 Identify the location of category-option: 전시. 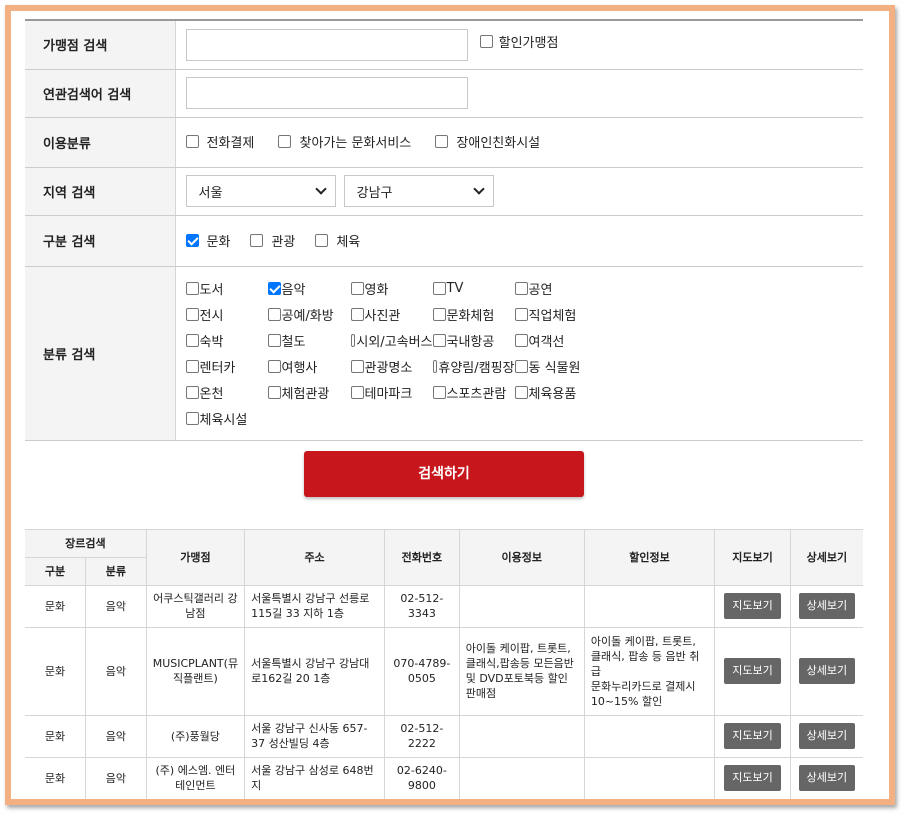
(226, 314).